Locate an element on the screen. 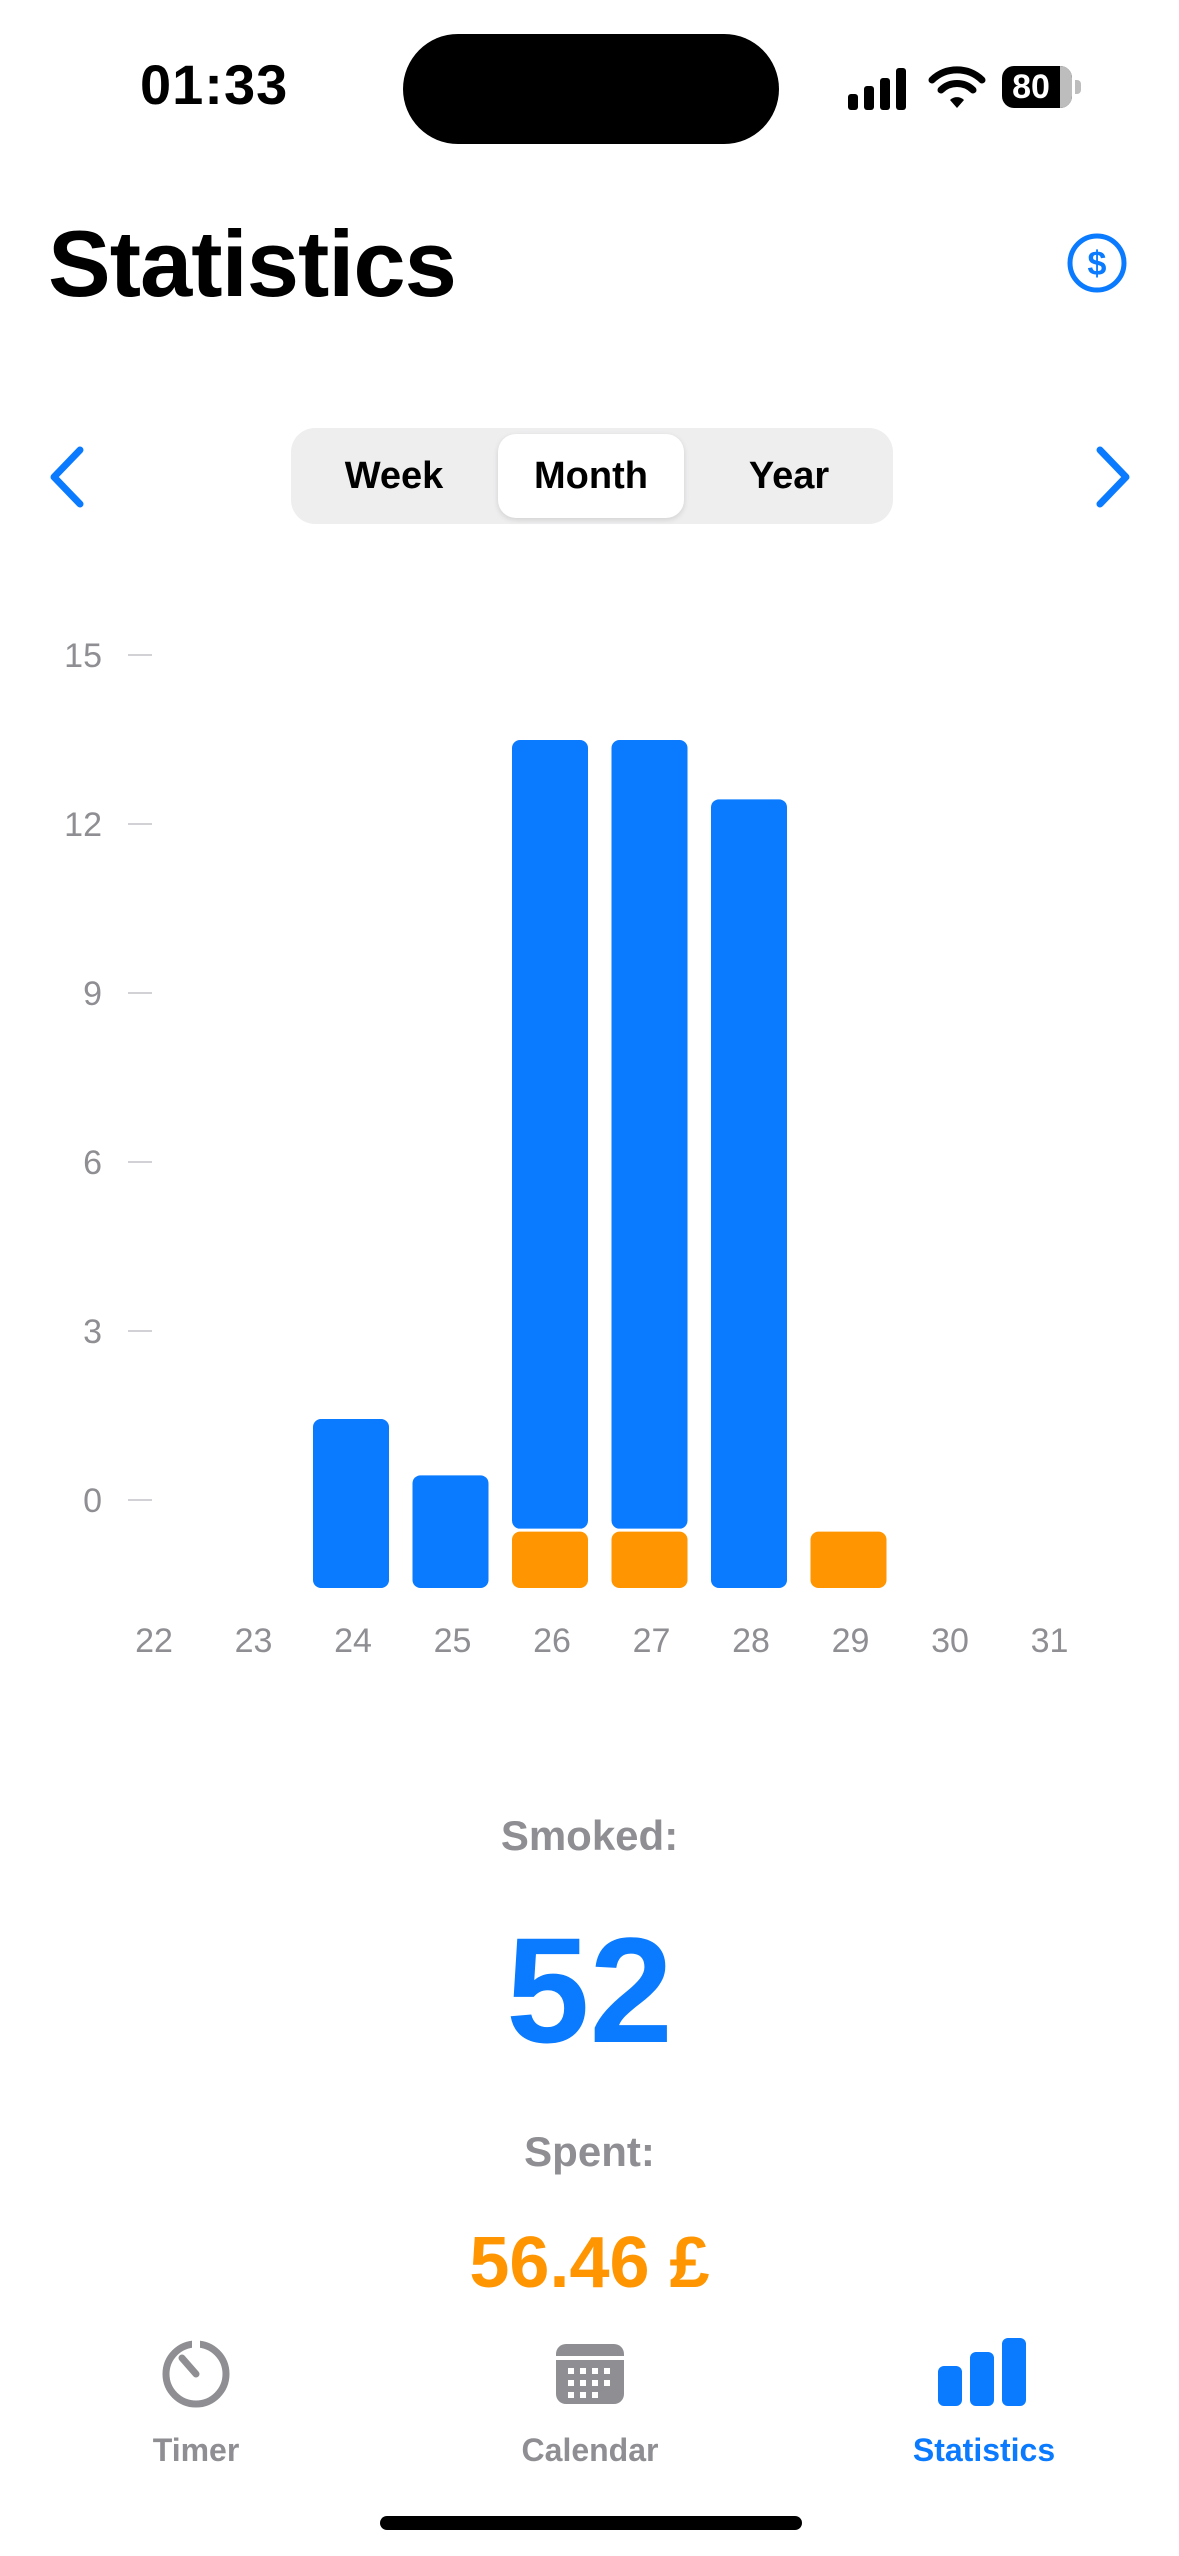 This screenshot has height=2556, width=1179. x-tick-label: 22 is located at coordinates (154, 1641).